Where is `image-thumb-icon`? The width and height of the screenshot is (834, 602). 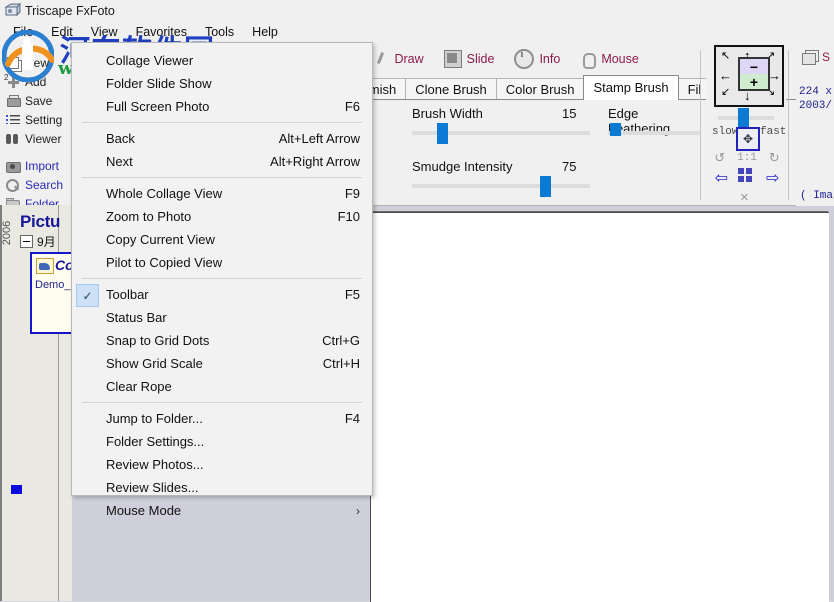 image-thumb-icon is located at coordinates (45, 266).